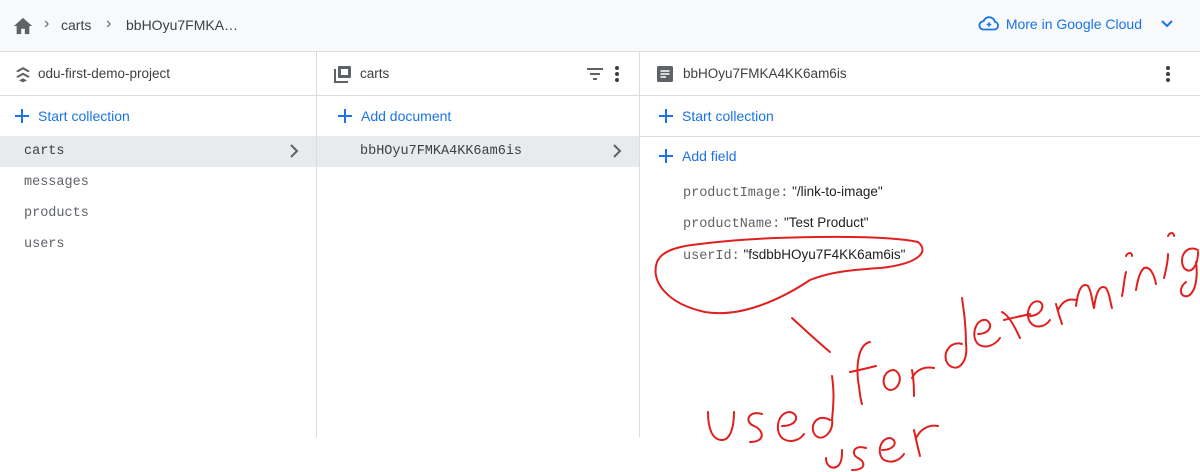  I want to click on document-icon, so click(665, 74).